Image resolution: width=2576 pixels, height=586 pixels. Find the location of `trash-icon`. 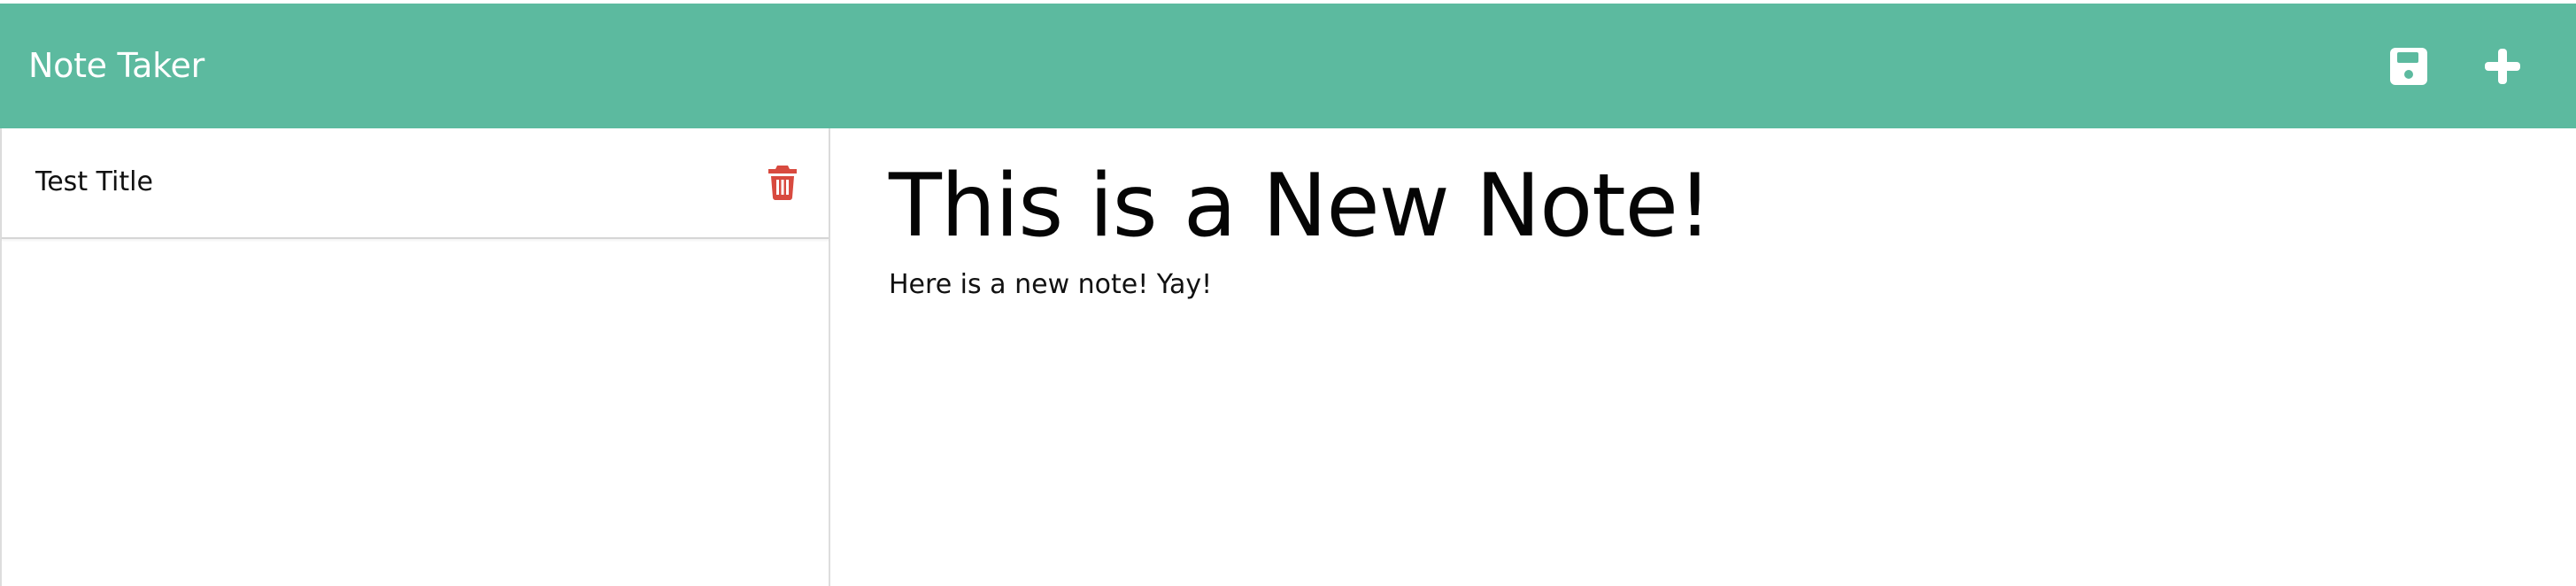

trash-icon is located at coordinates (782, 183).